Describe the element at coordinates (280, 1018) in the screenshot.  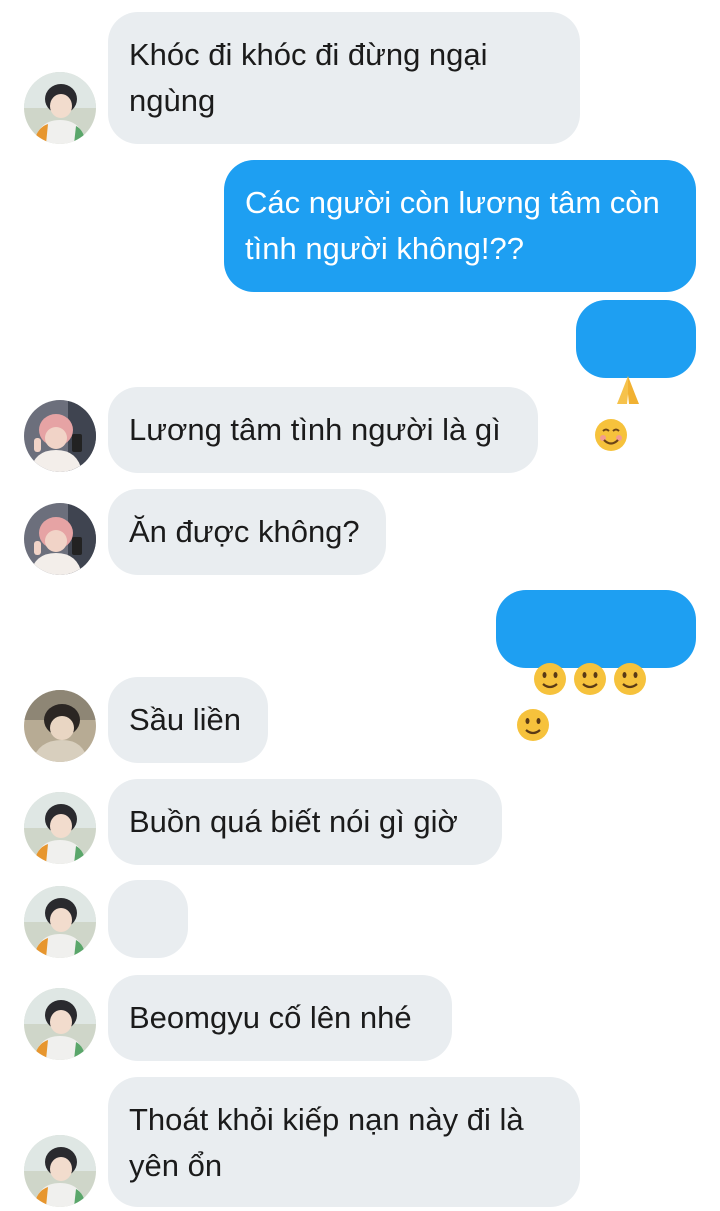
I see `incoming-message: Beomgyu cố lên nhé` at that location.